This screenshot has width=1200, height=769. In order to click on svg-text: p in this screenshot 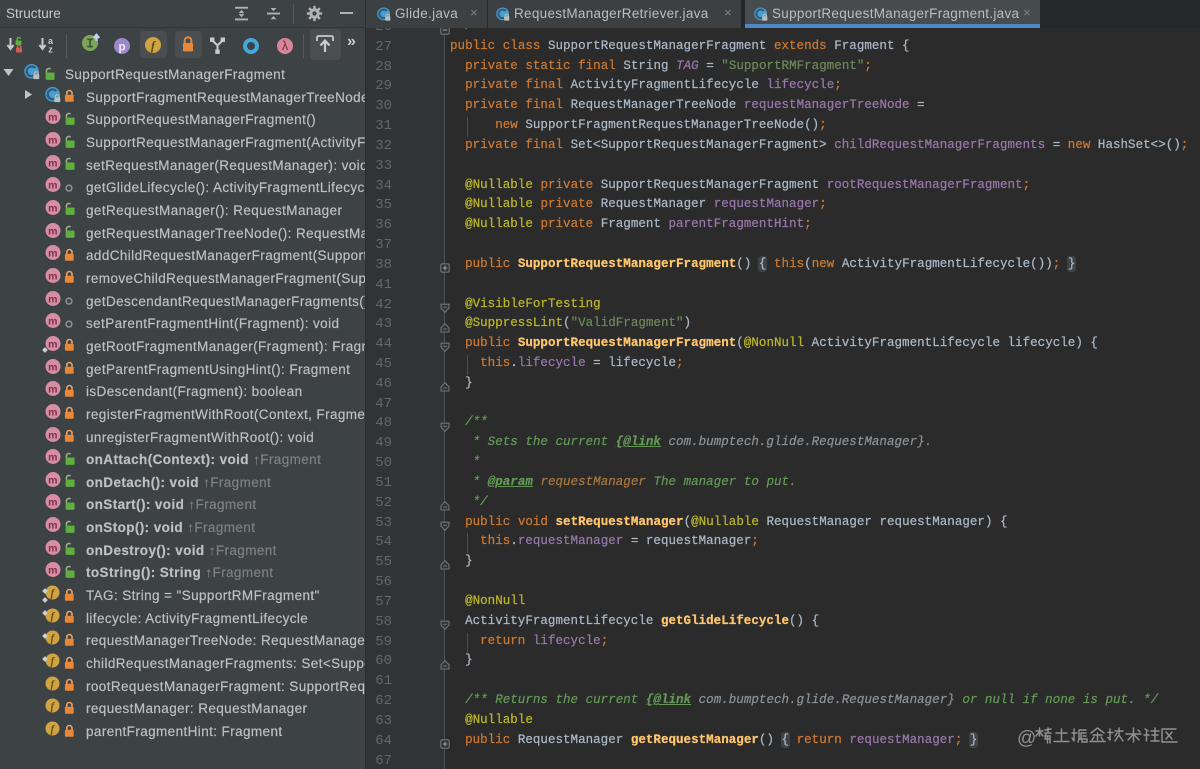, I will do `click(121, 48)`.